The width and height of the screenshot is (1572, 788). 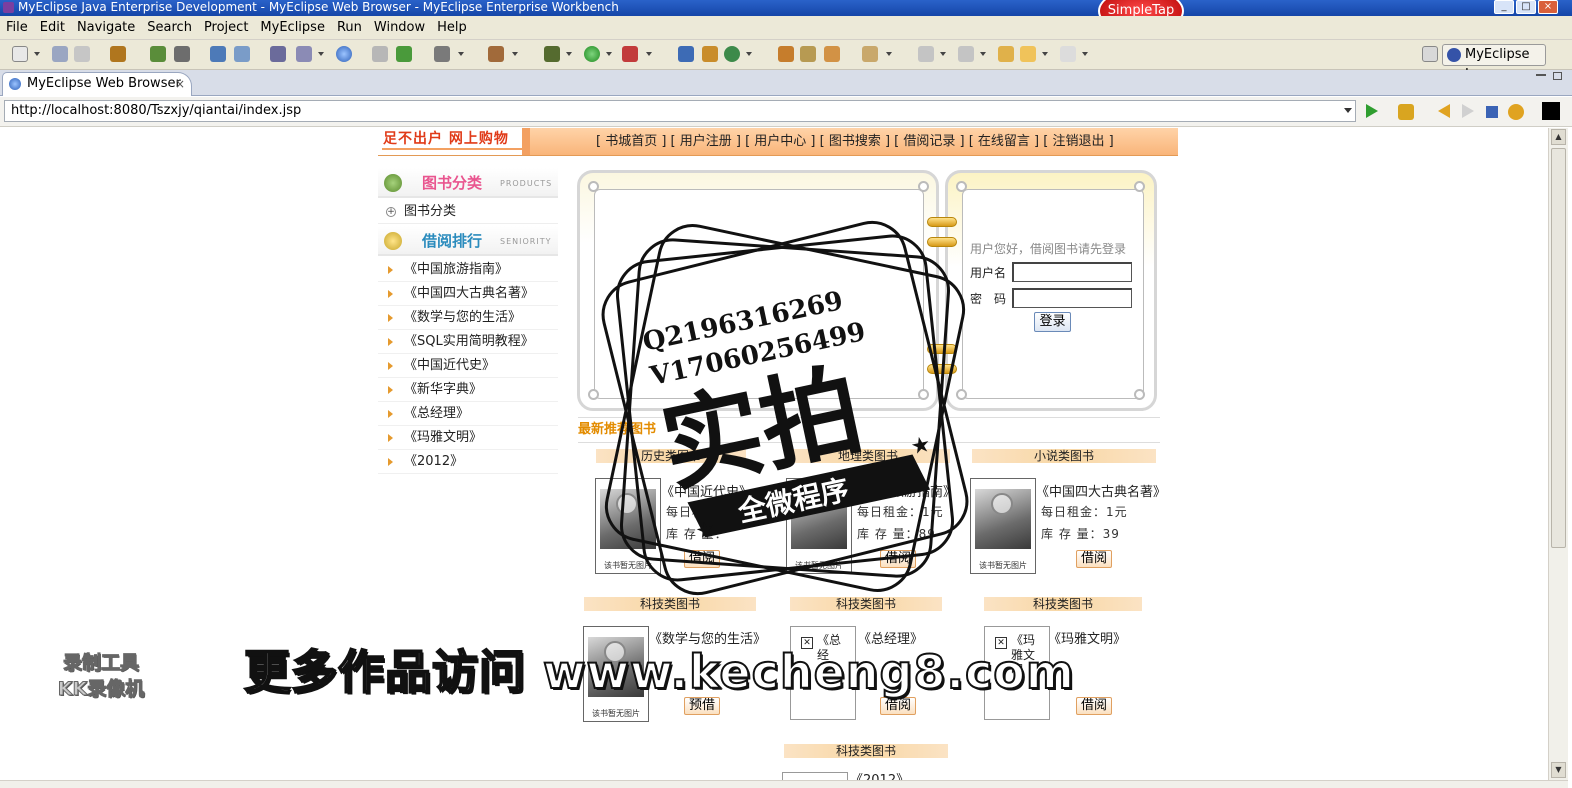 I want to click on horizontal-scrollbar, so click(x=784, y=784).